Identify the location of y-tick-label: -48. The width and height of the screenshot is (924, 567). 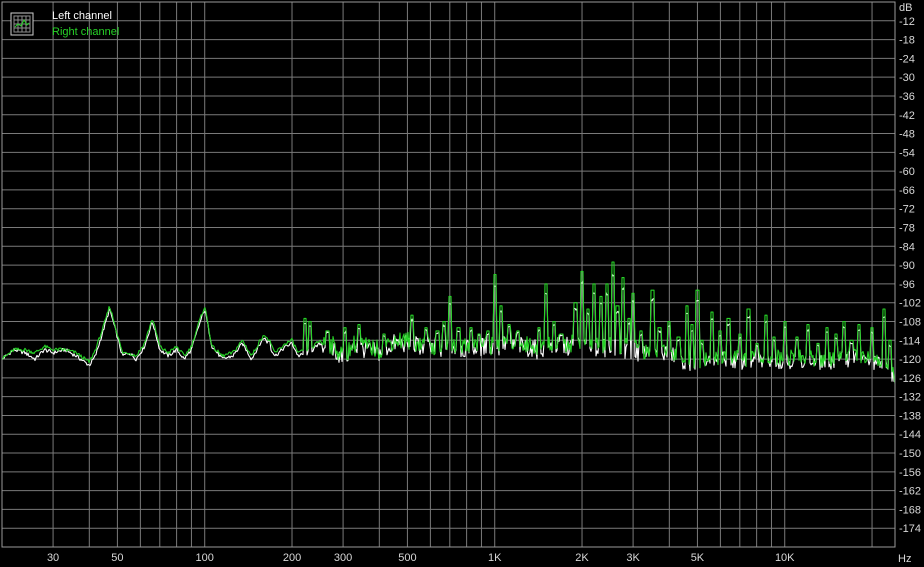
(907, 135).